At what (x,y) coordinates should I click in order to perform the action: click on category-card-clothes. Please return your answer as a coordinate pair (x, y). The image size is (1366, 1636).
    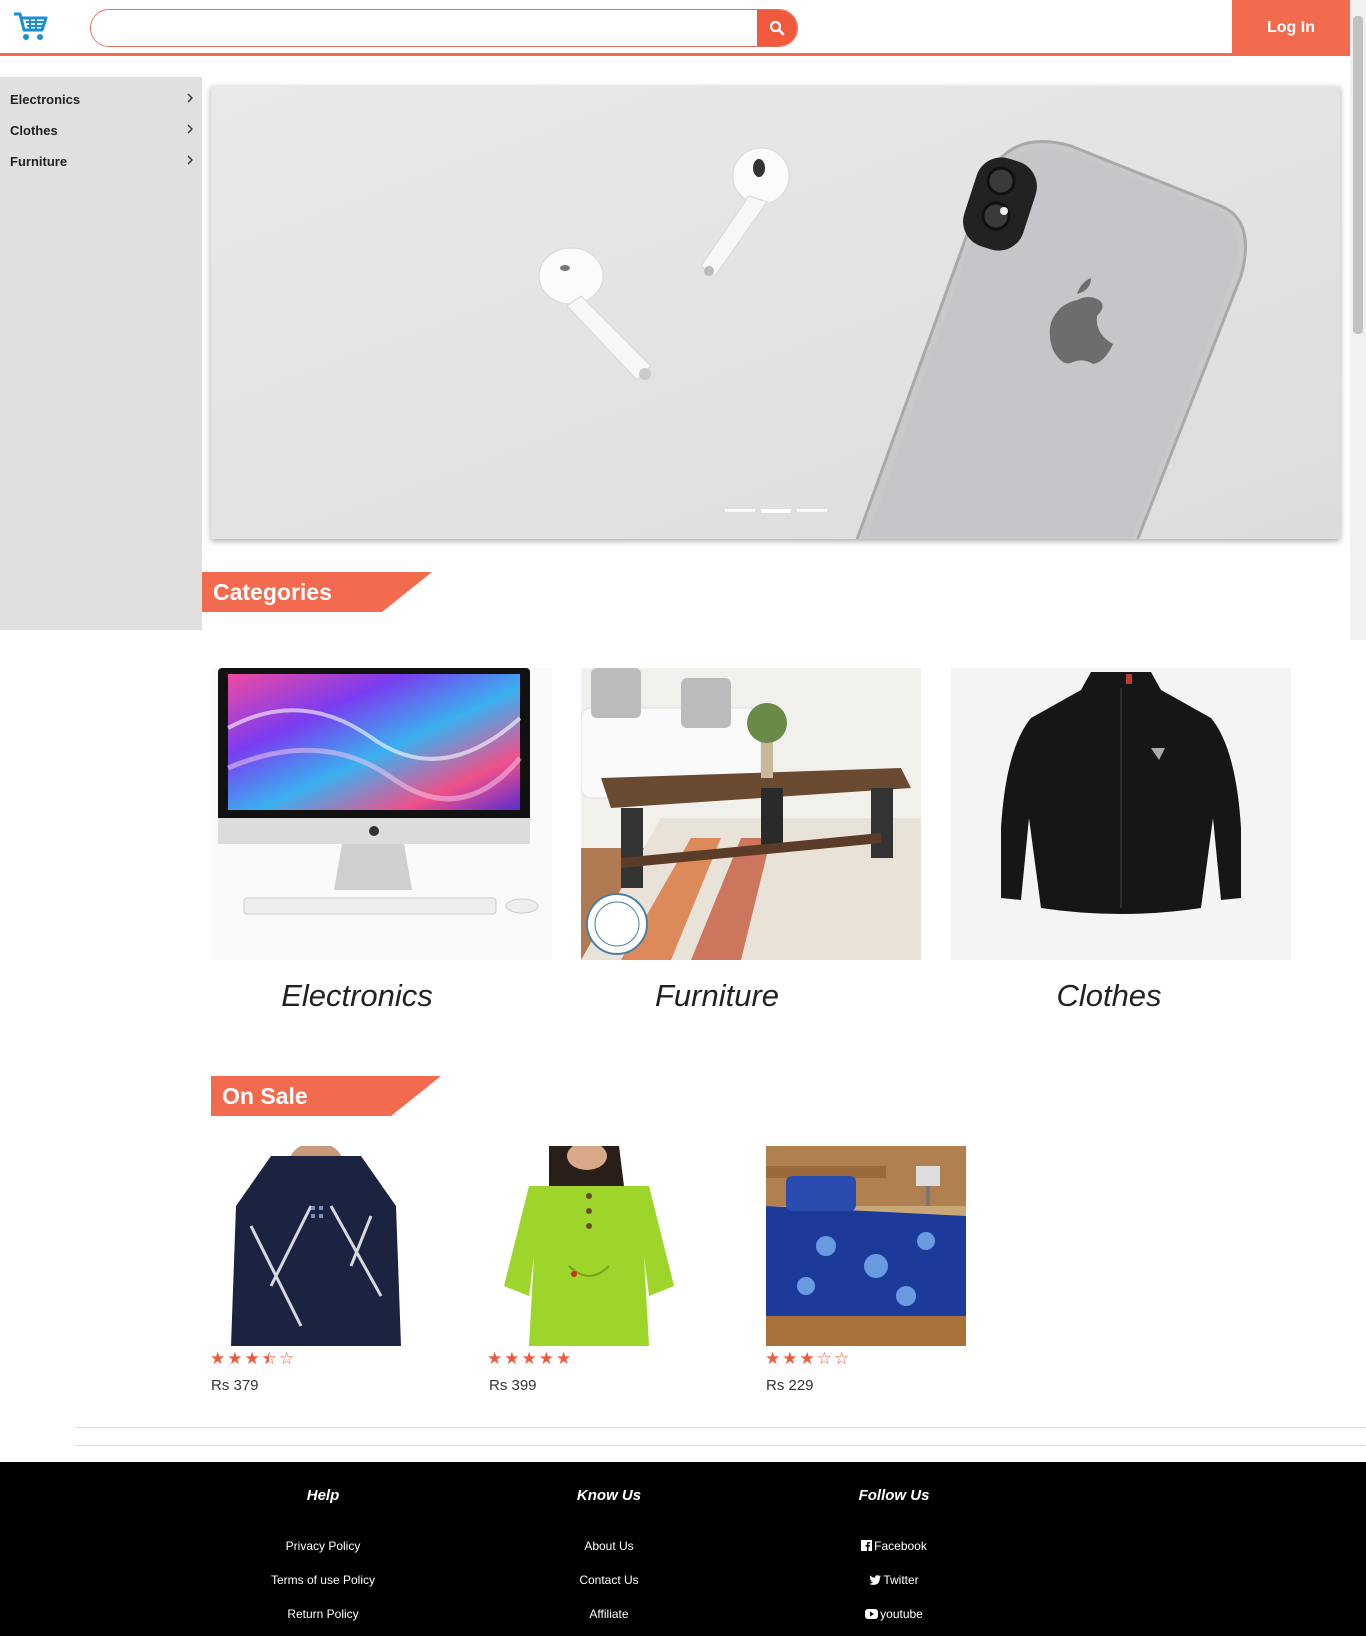
    Looking at the image, I should click on (1121, 814).